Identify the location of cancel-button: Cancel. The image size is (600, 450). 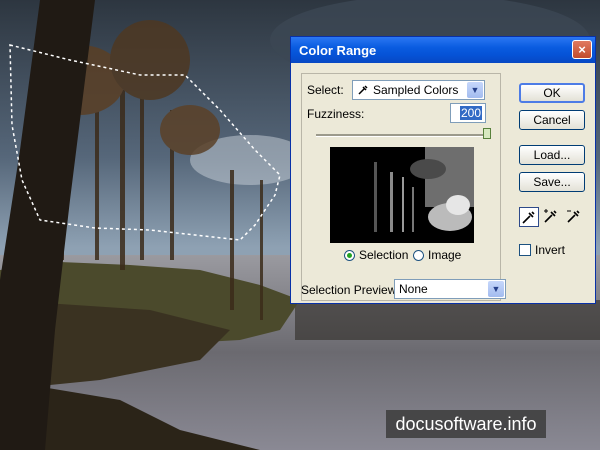
(552, 120).